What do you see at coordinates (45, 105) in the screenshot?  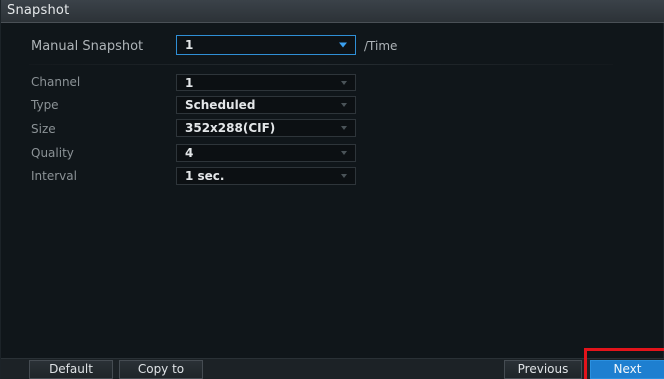 I see `type-label: Type` at bounding box center [45, 105].